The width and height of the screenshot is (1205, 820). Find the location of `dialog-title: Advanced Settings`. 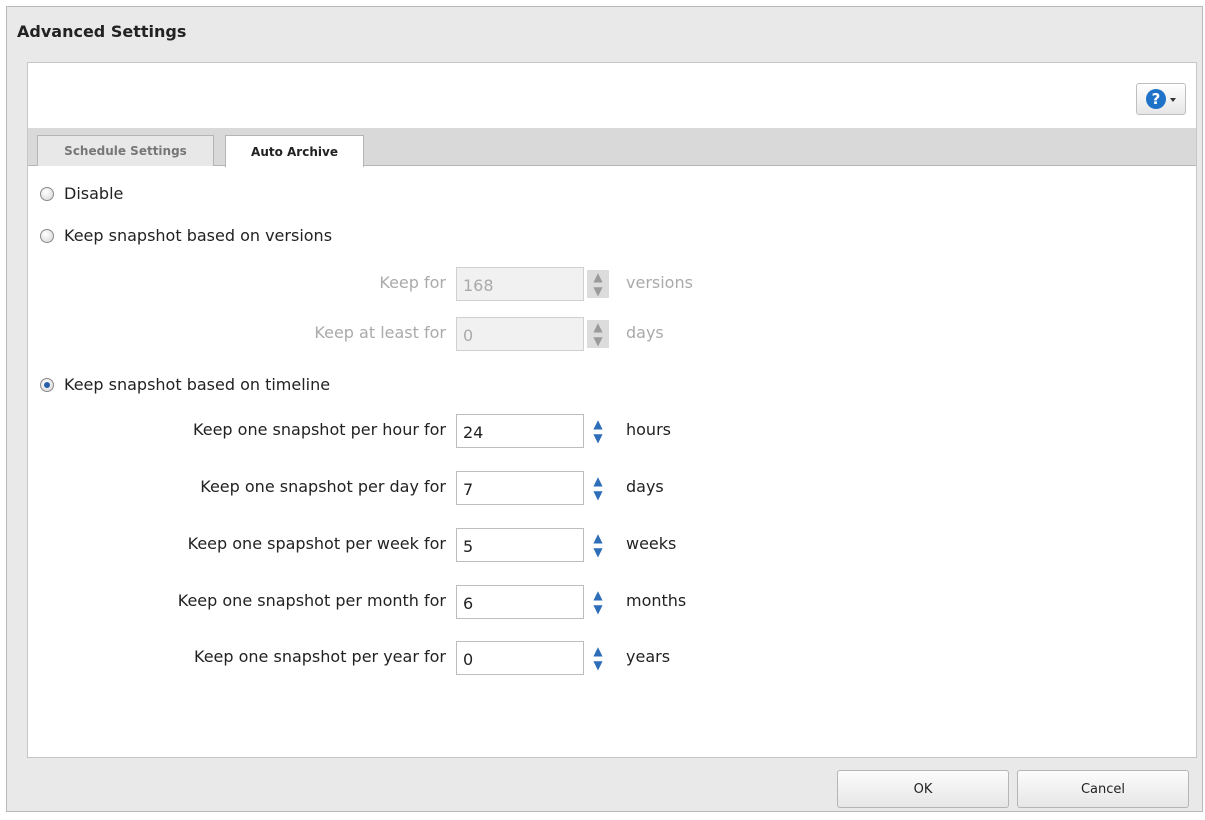

dialog-title: Advanced Settings is located at coordinates (102, 31).